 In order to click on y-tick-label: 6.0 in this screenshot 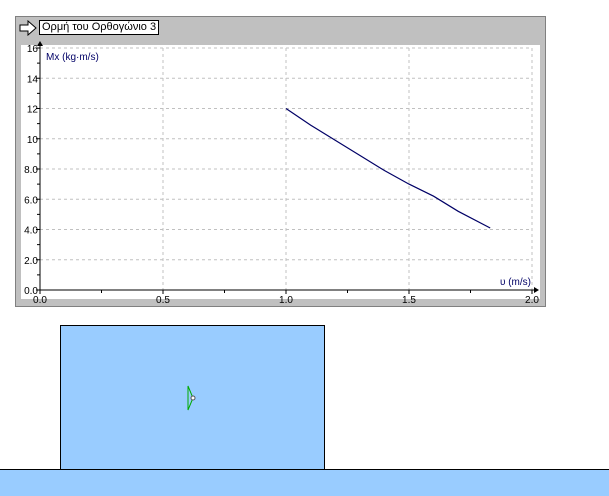, I will do `click(31, 200)`.